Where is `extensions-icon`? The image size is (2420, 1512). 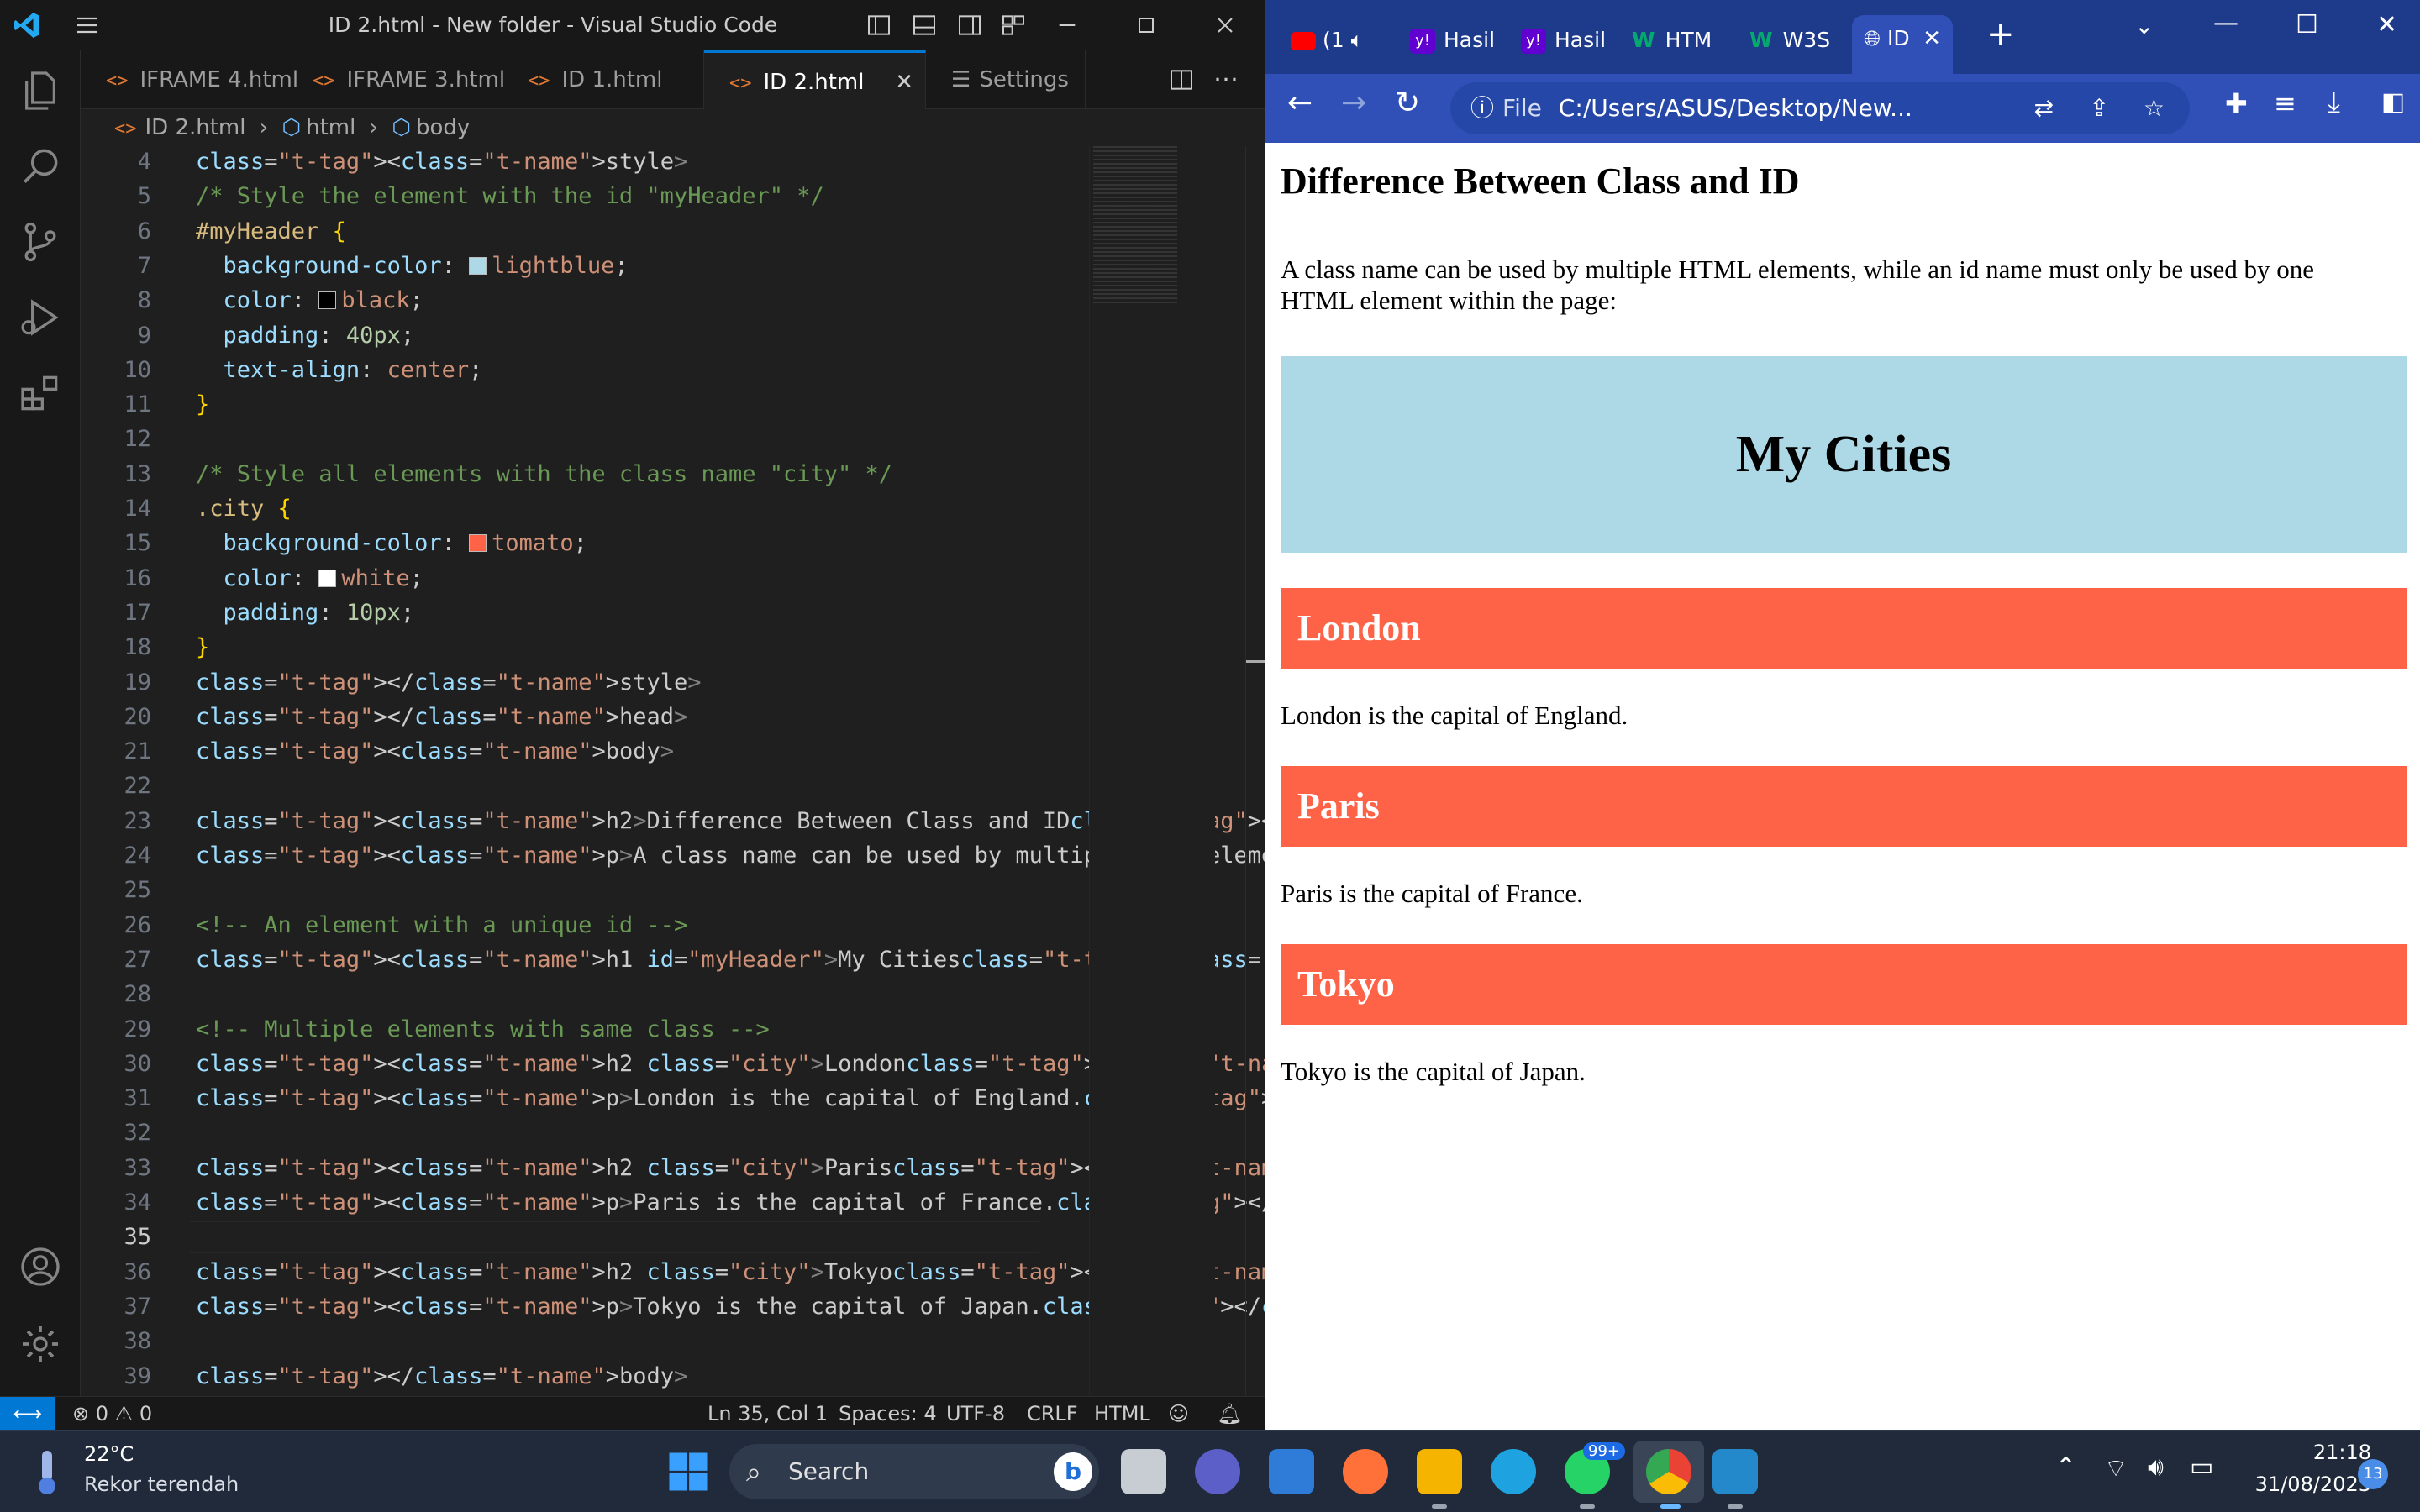 extensions-icon is located at coordinates (40, 393).